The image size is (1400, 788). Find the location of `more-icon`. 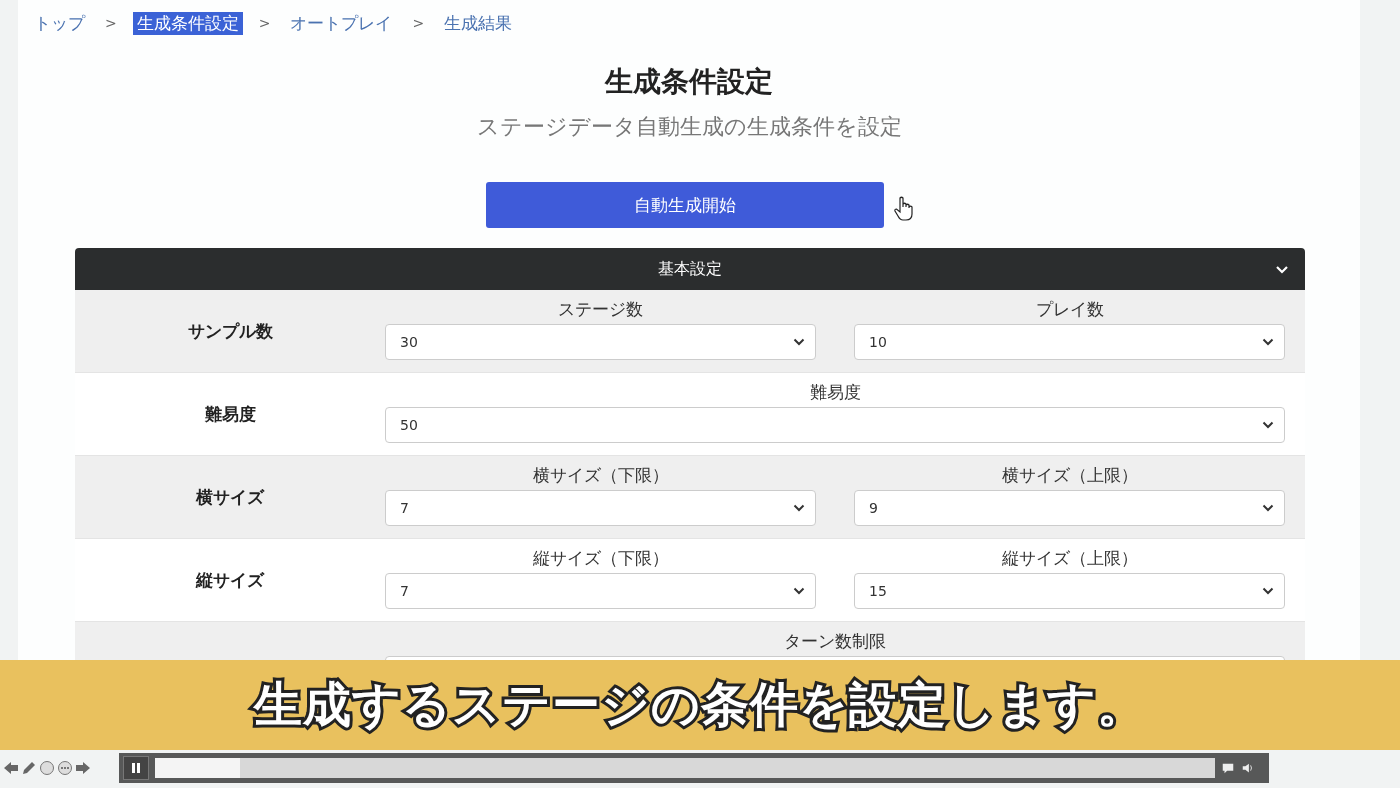

more-icon is located at coordinates (65, 768).